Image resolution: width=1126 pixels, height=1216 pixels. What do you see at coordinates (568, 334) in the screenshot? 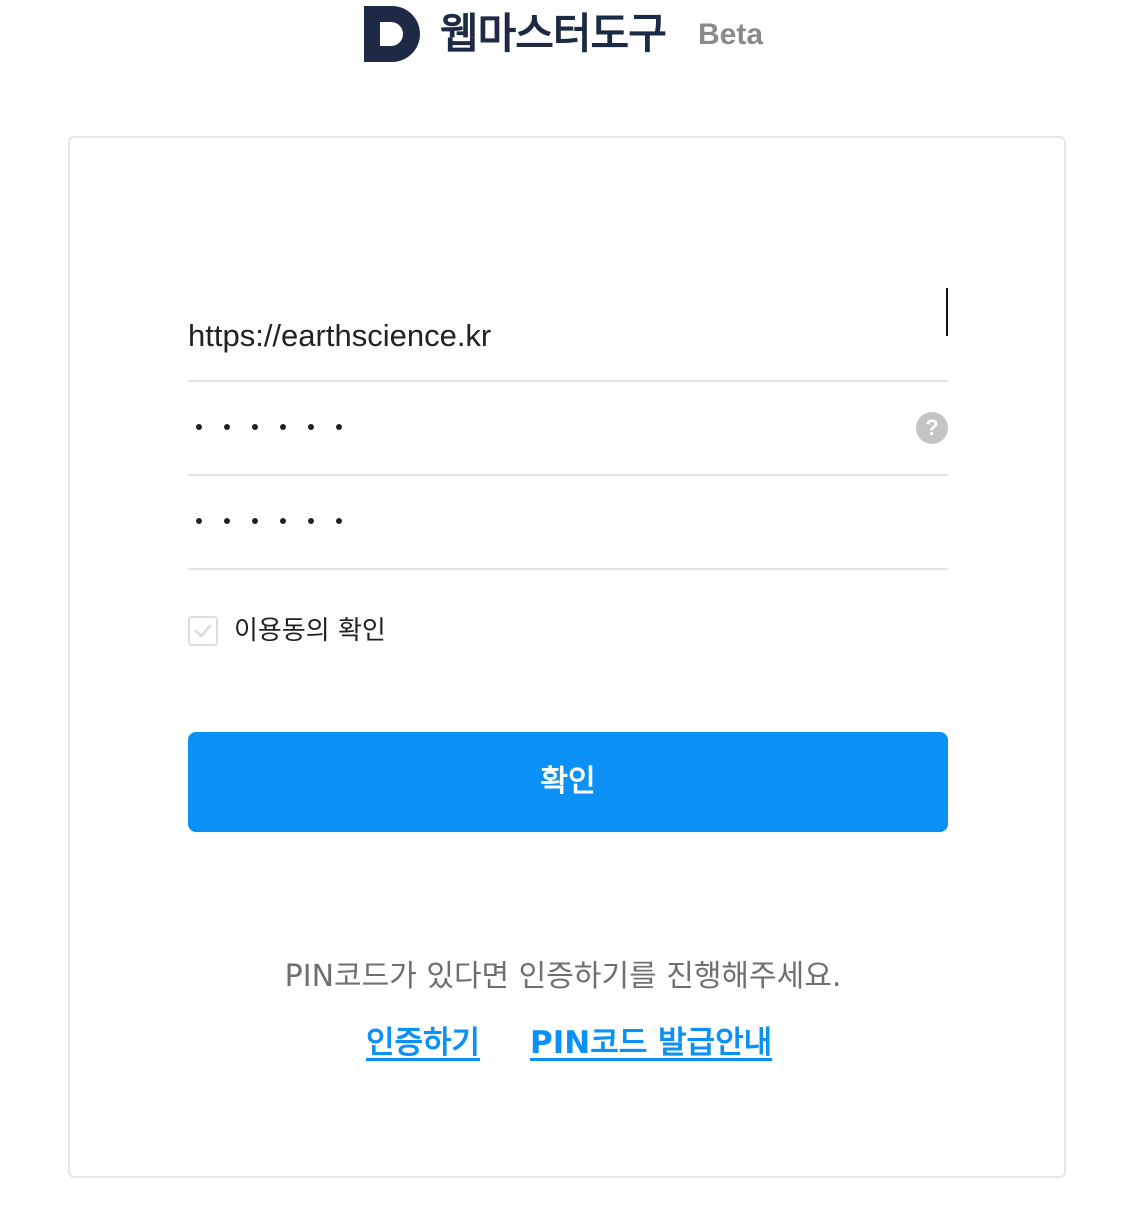
I see `site-url-field: https://earthscience.kr` at bounding box center [568, 334].